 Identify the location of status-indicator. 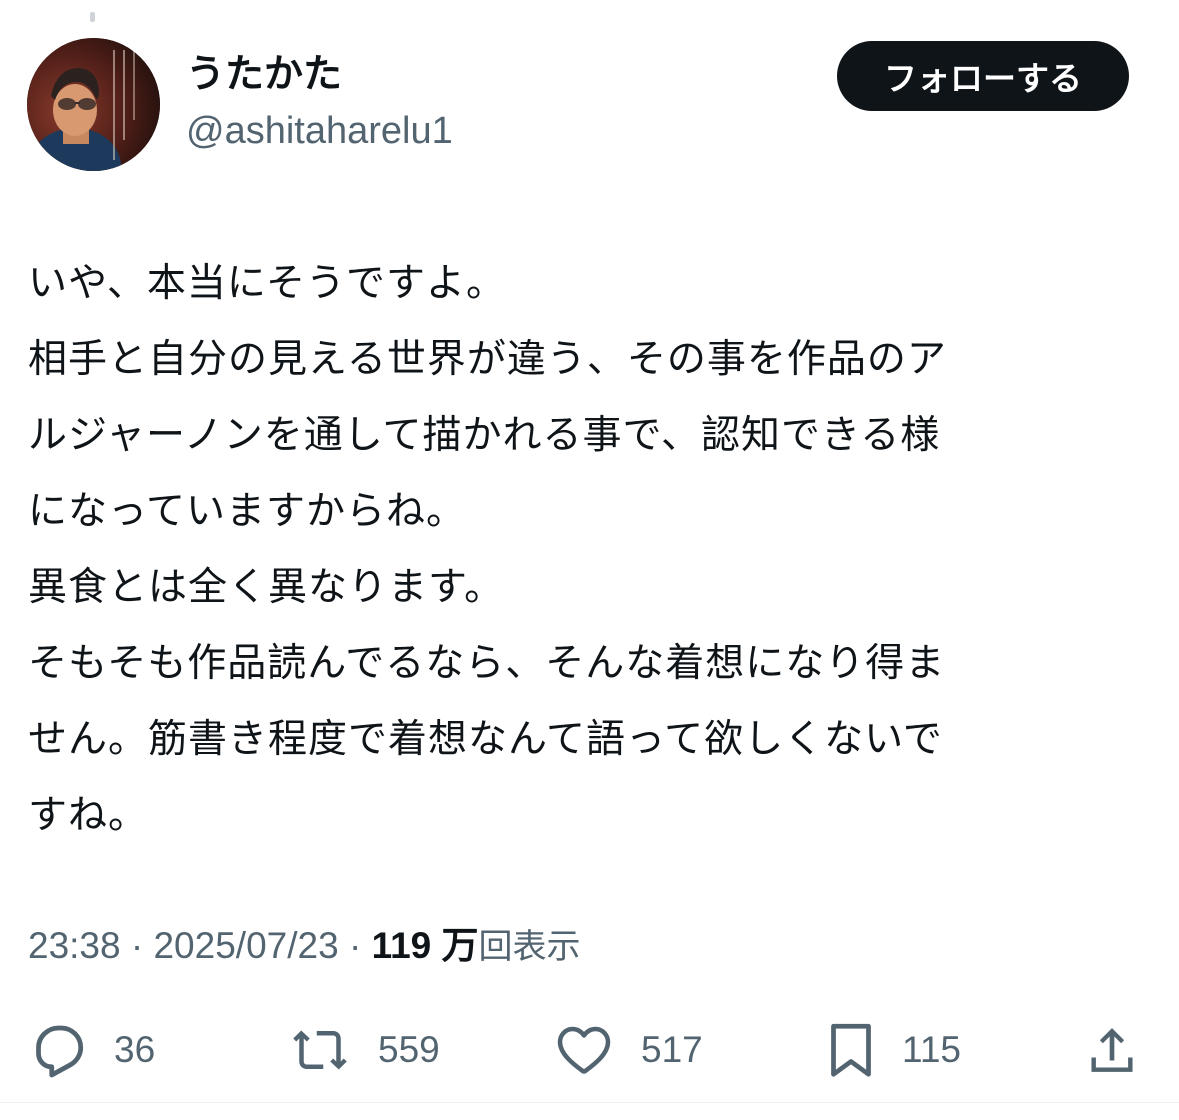
(92, 17).